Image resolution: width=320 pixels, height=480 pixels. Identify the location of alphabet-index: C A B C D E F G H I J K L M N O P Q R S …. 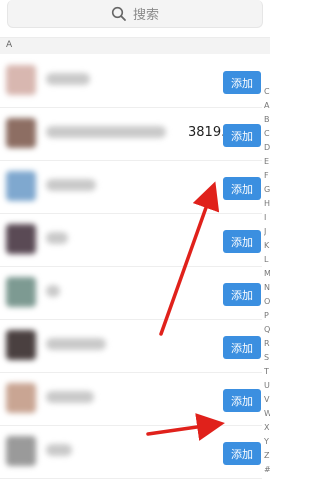
(267, 284).